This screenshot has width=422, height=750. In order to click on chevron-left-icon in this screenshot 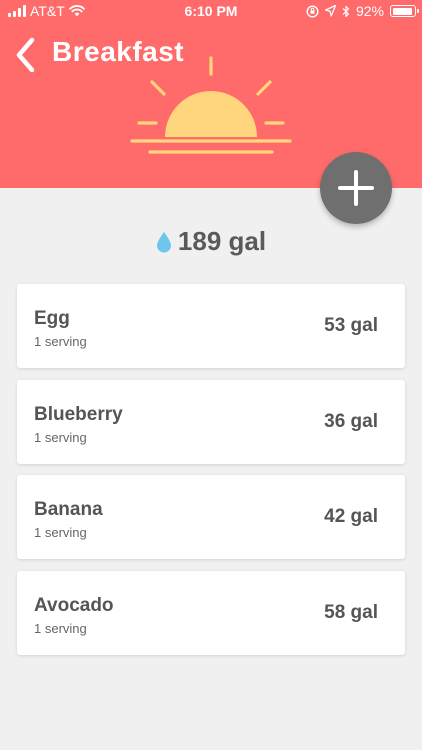, I will do `click(25, 55)`.